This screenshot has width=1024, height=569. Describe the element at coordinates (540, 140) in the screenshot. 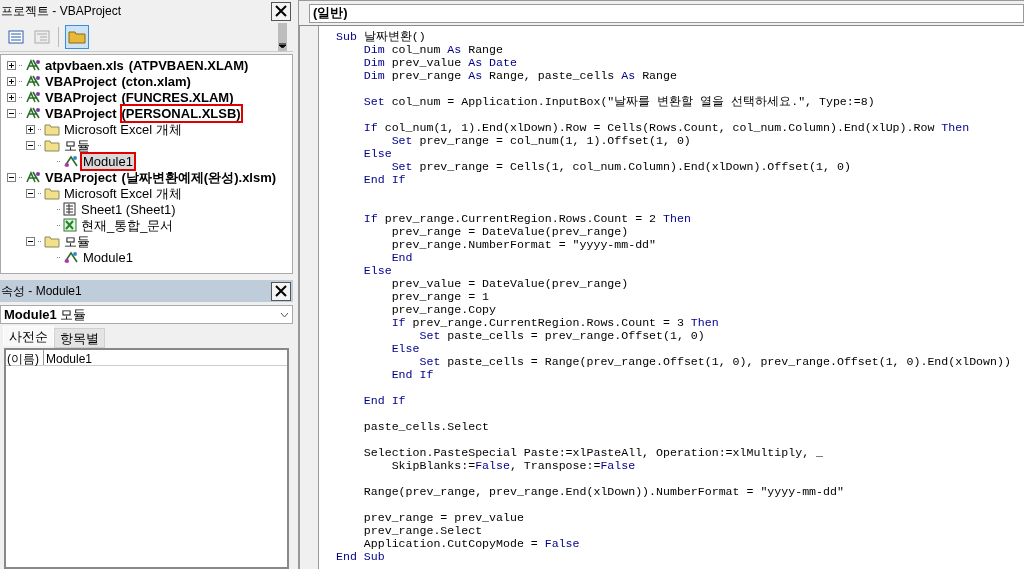

I see `code-line: Set prev_range = col_num(1, 1).Offset(1, 0)` at that location.